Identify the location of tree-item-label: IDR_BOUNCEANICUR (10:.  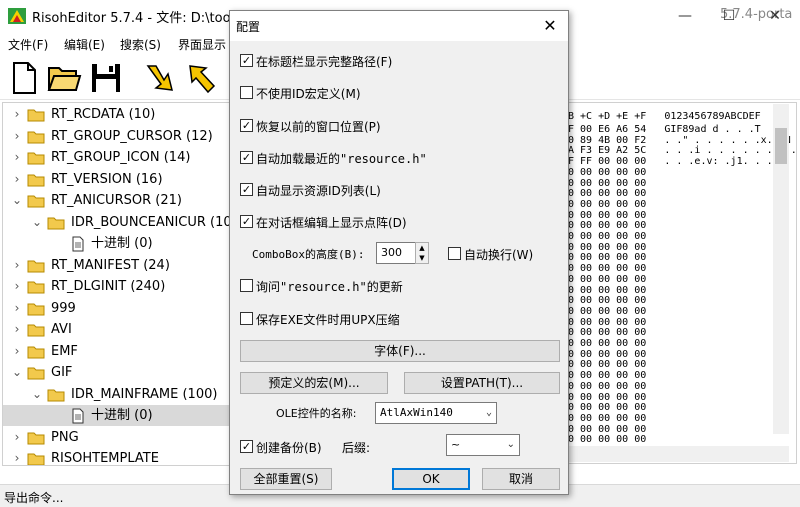
(152, 222).